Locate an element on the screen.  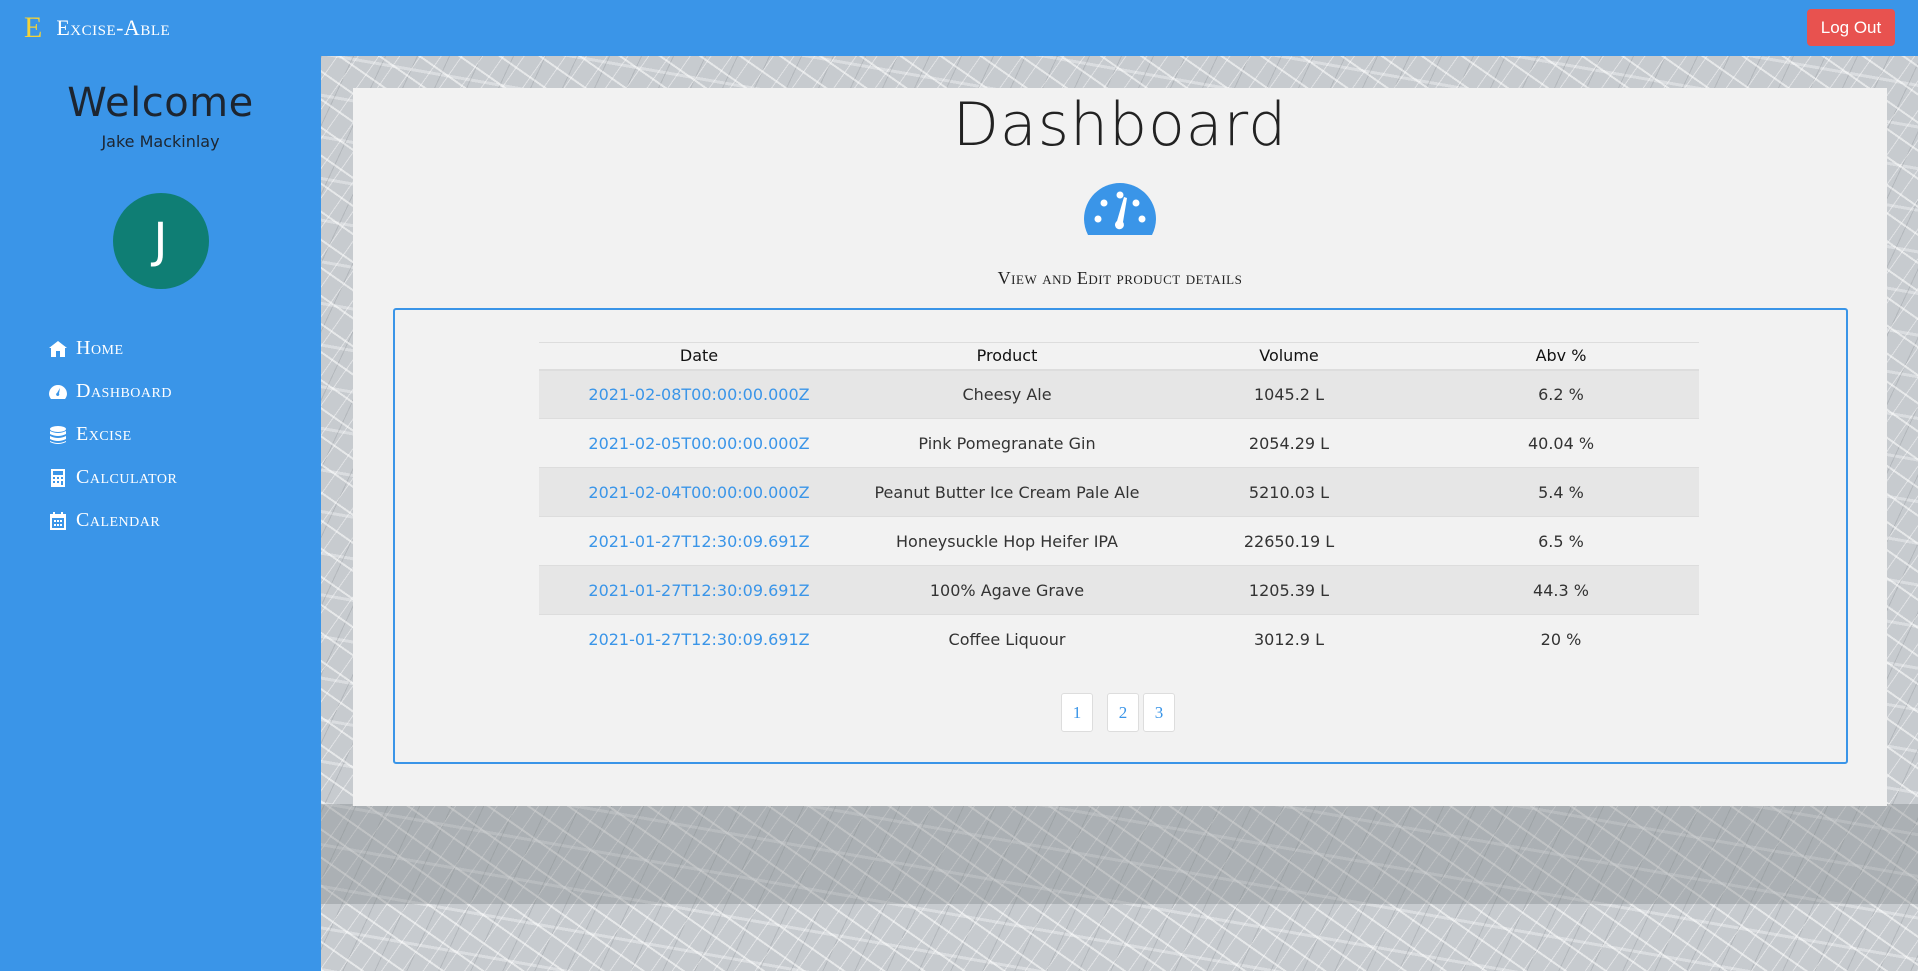
abv-cell: 40.04 % is located at coordinates (1561, 443).